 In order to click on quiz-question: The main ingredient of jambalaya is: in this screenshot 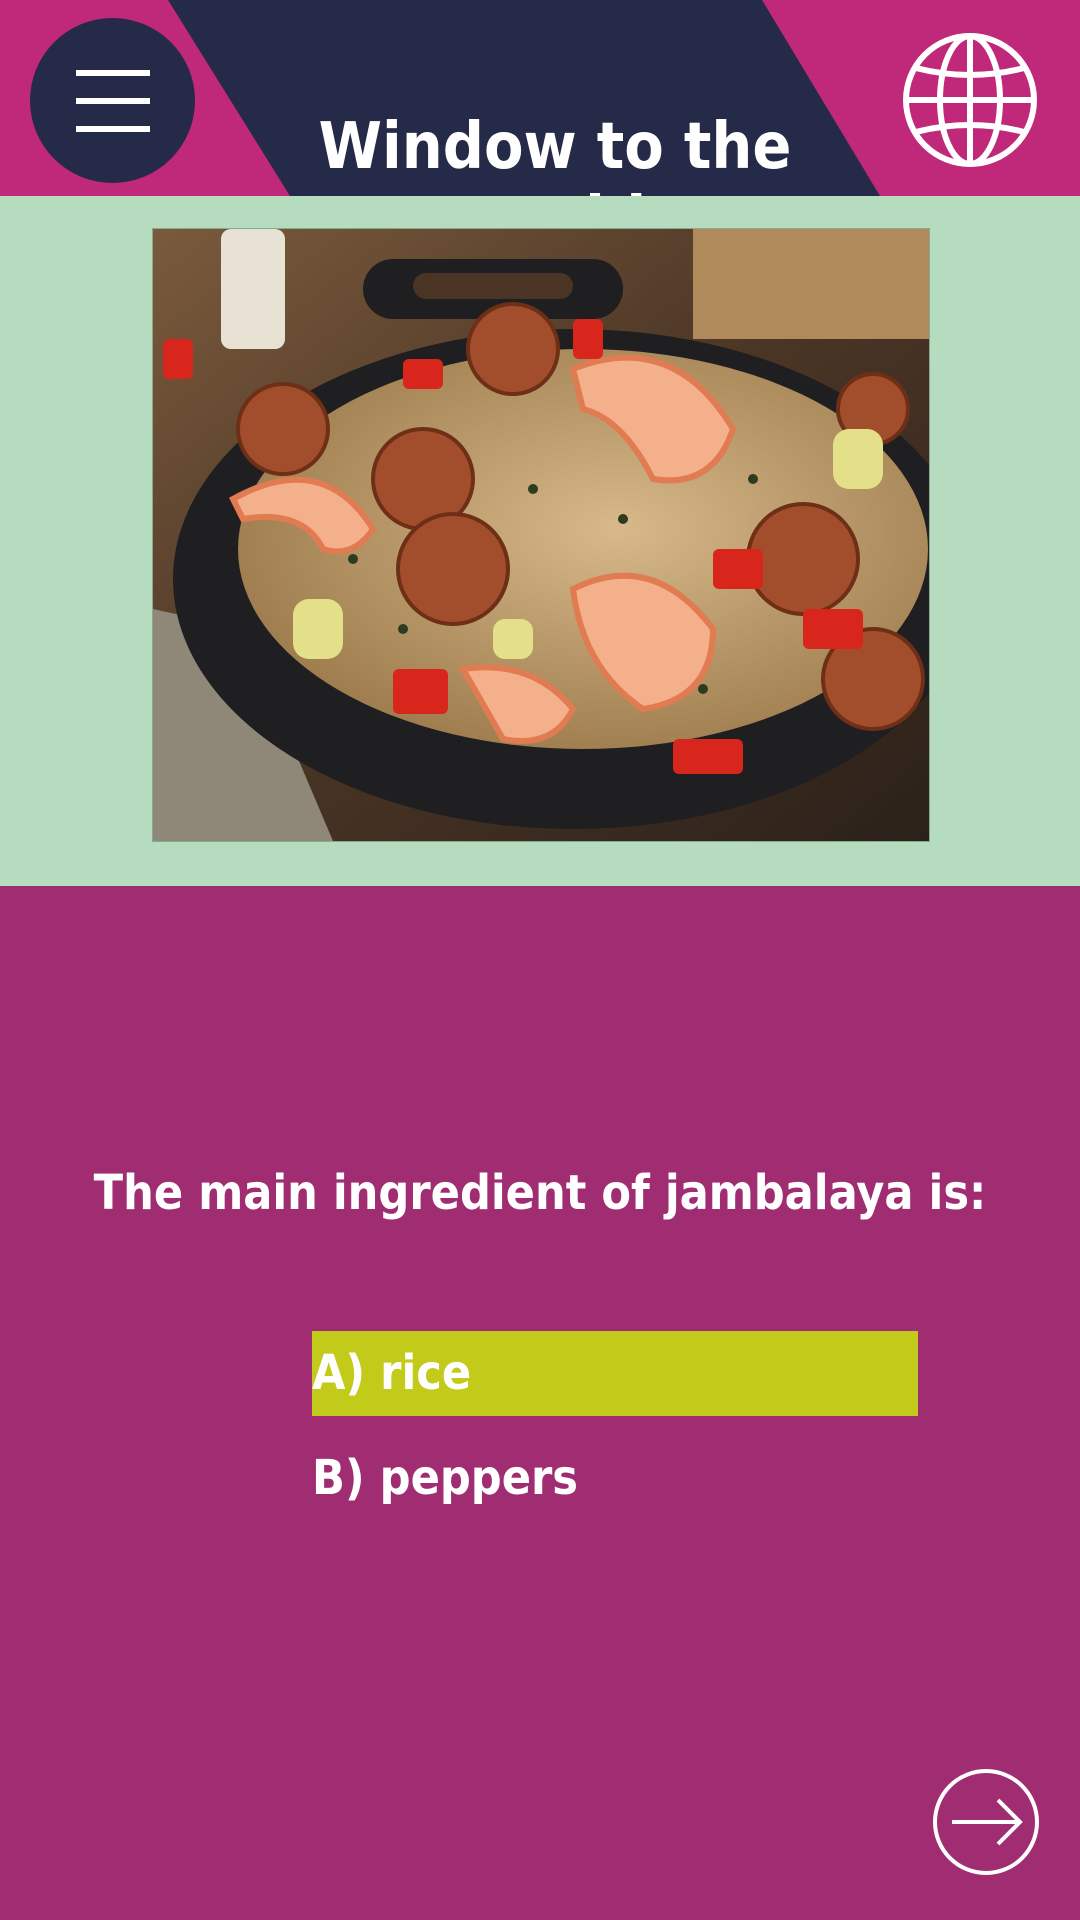, I will do `click(540, 1193)`.